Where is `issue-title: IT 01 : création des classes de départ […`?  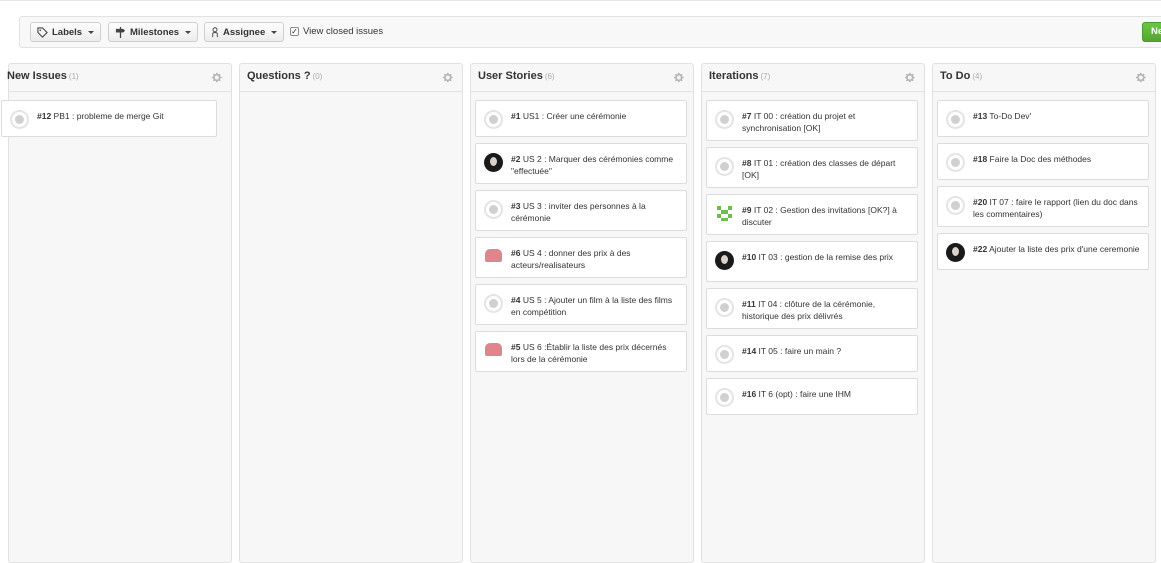 issue-title: IT 01 : création des classes de départ [… is located at coordinates (819, 169).